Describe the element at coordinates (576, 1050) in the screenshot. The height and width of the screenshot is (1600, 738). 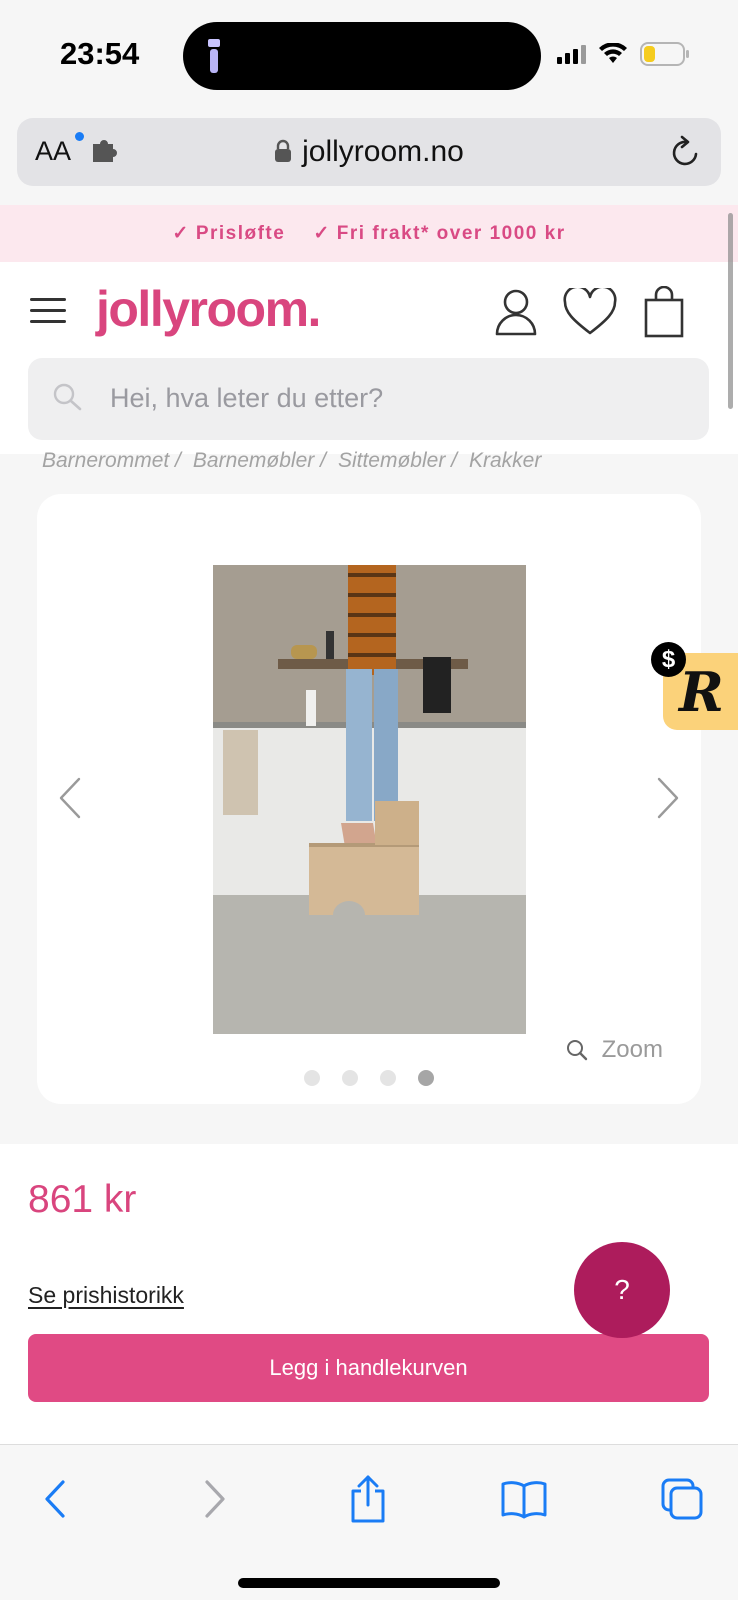
I see `zoom-icon` at that location.